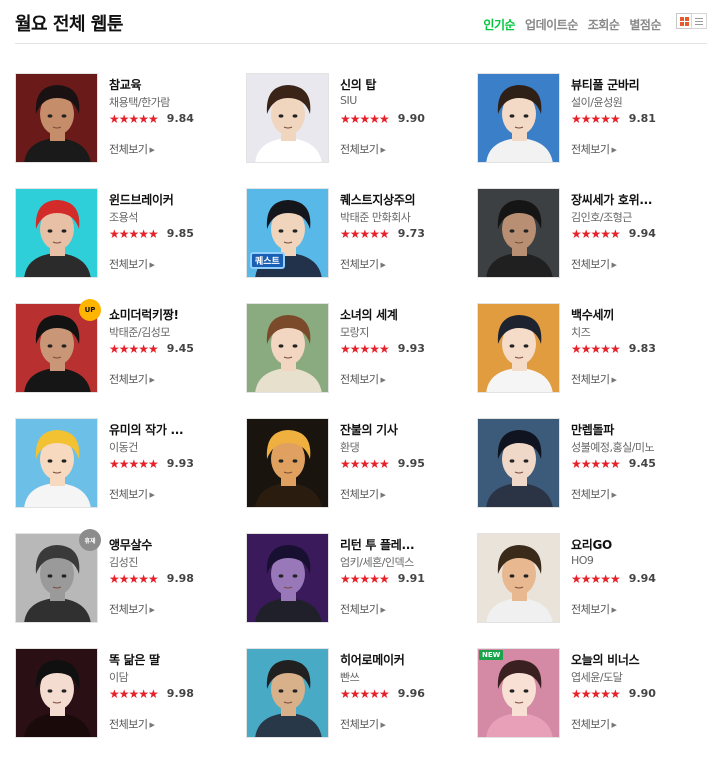  I want to click on webtoon-author: SIU, so click(348, 100).